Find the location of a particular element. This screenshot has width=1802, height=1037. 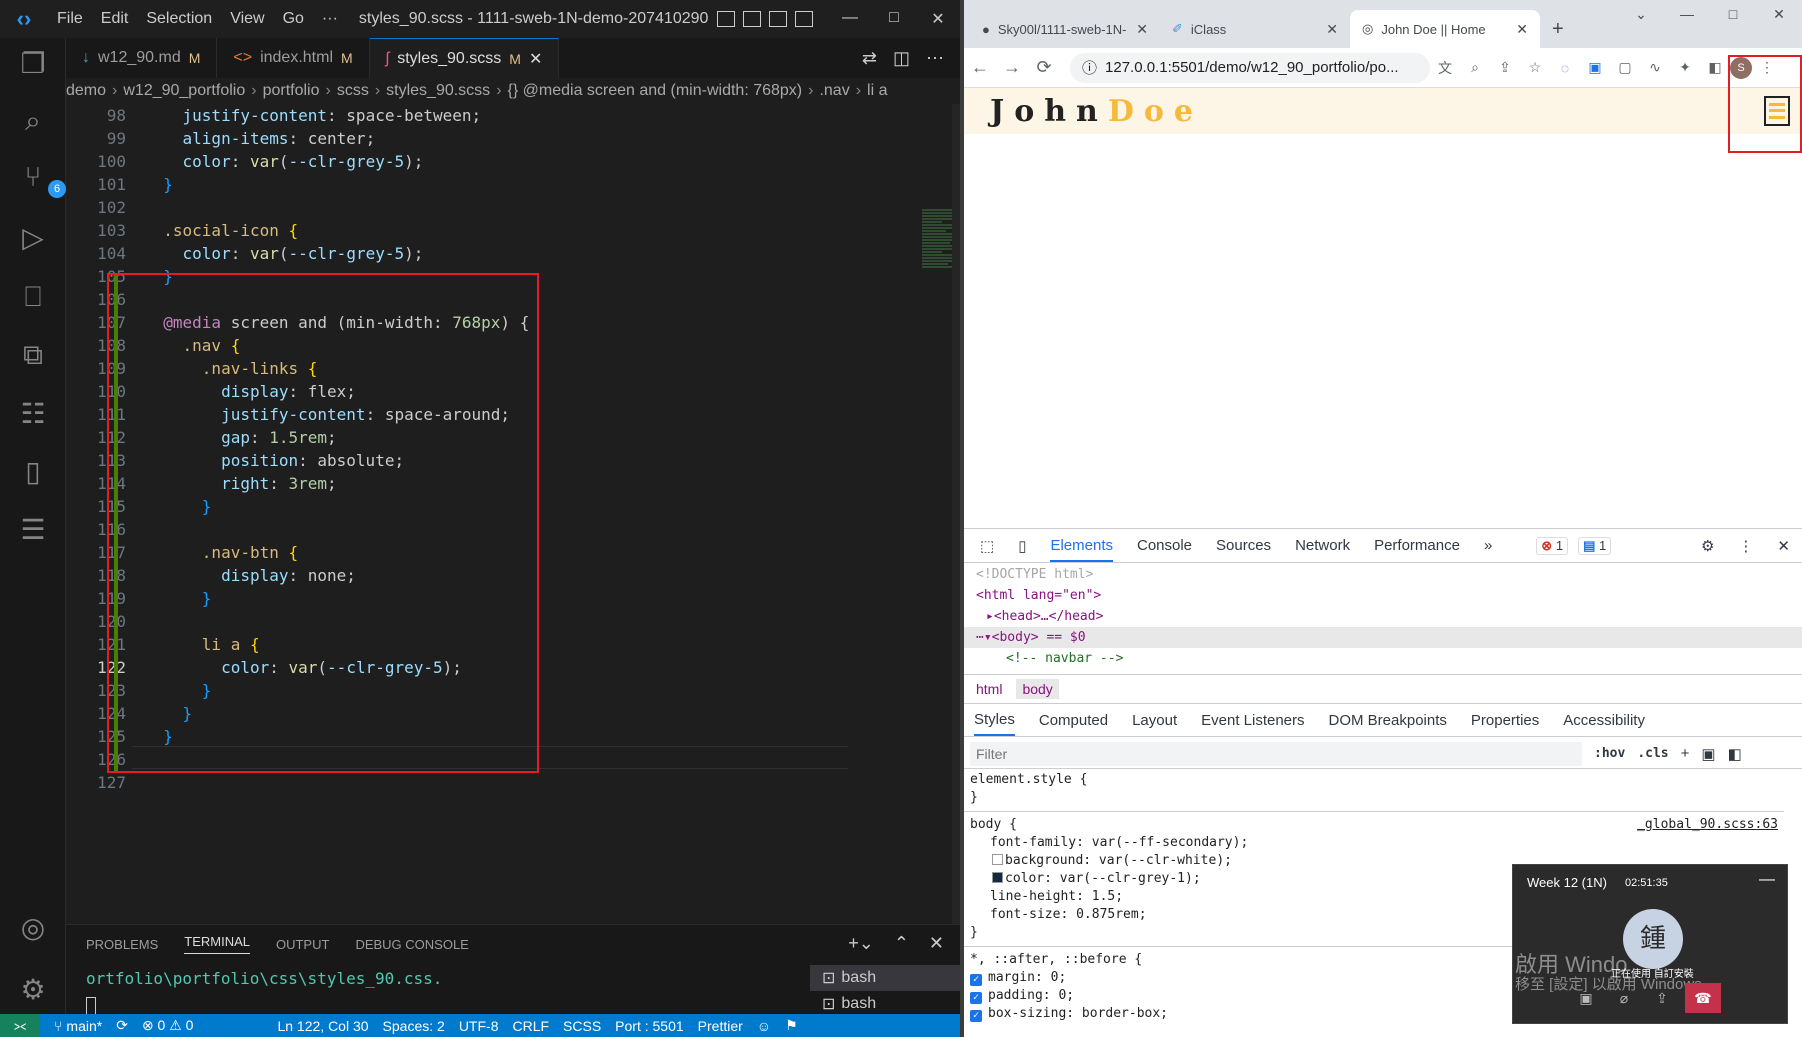

notifications-bell-icon: ⚑ is located at coordinates (791, 1025).